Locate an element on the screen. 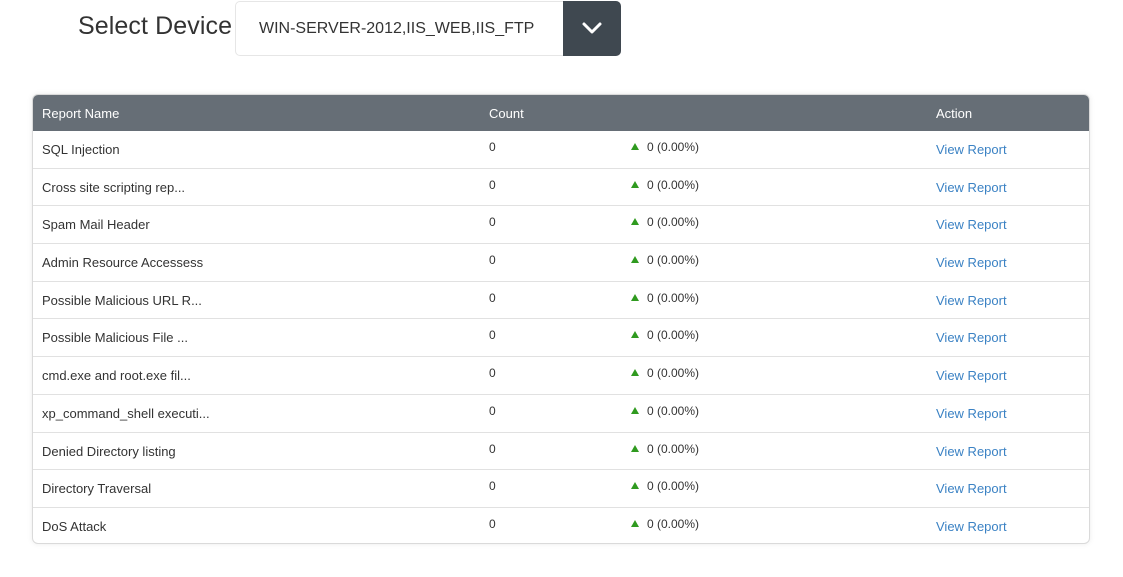 The height and width of the screenshot is (577, 1123). device-select-toggle-button is located at coordinates (592, 28).